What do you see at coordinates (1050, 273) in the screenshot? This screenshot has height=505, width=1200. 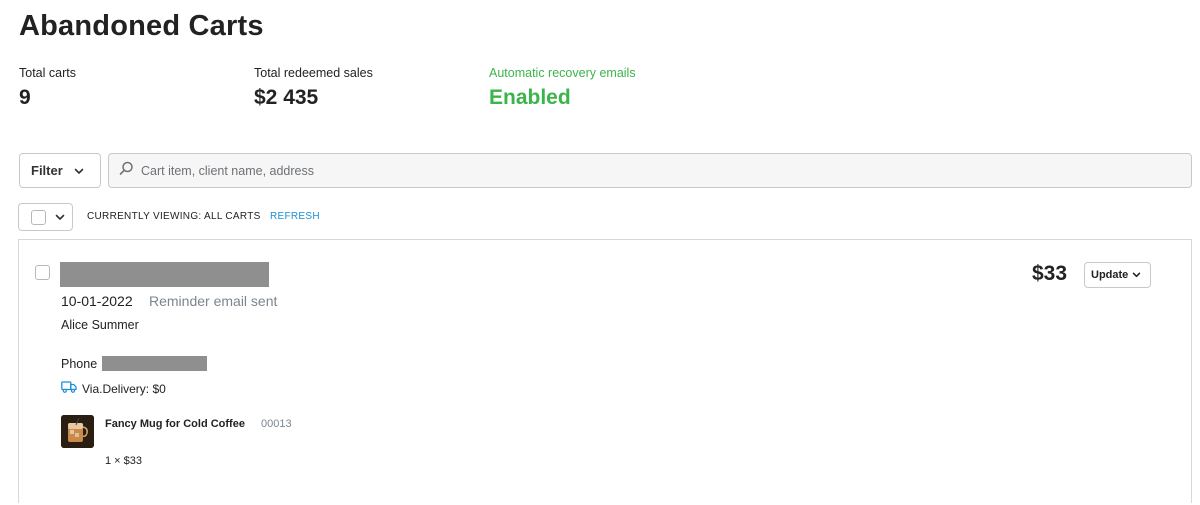 I see `cart-total: $33` at bounding box center [1050, 273].